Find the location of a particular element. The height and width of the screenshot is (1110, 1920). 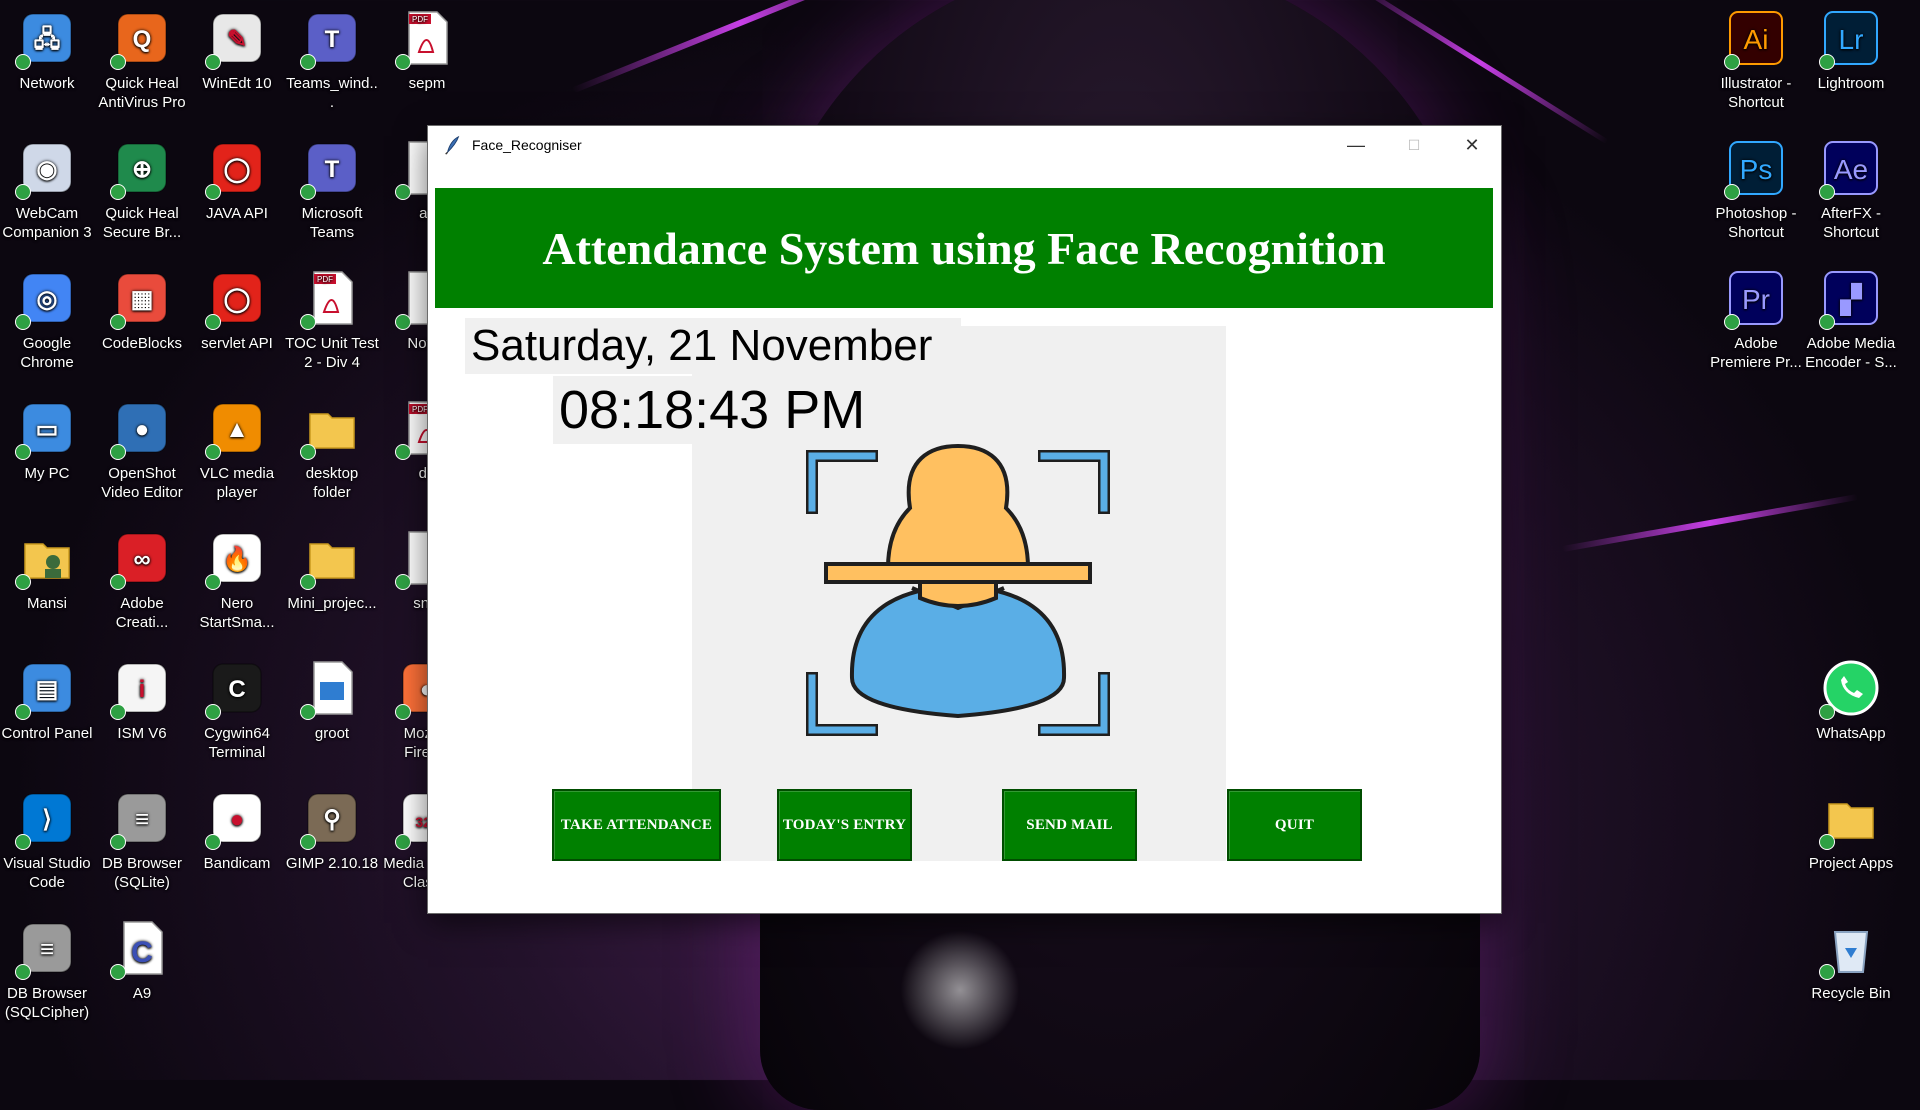

computer-icon: ▭ is located at coordinates (46, 429).